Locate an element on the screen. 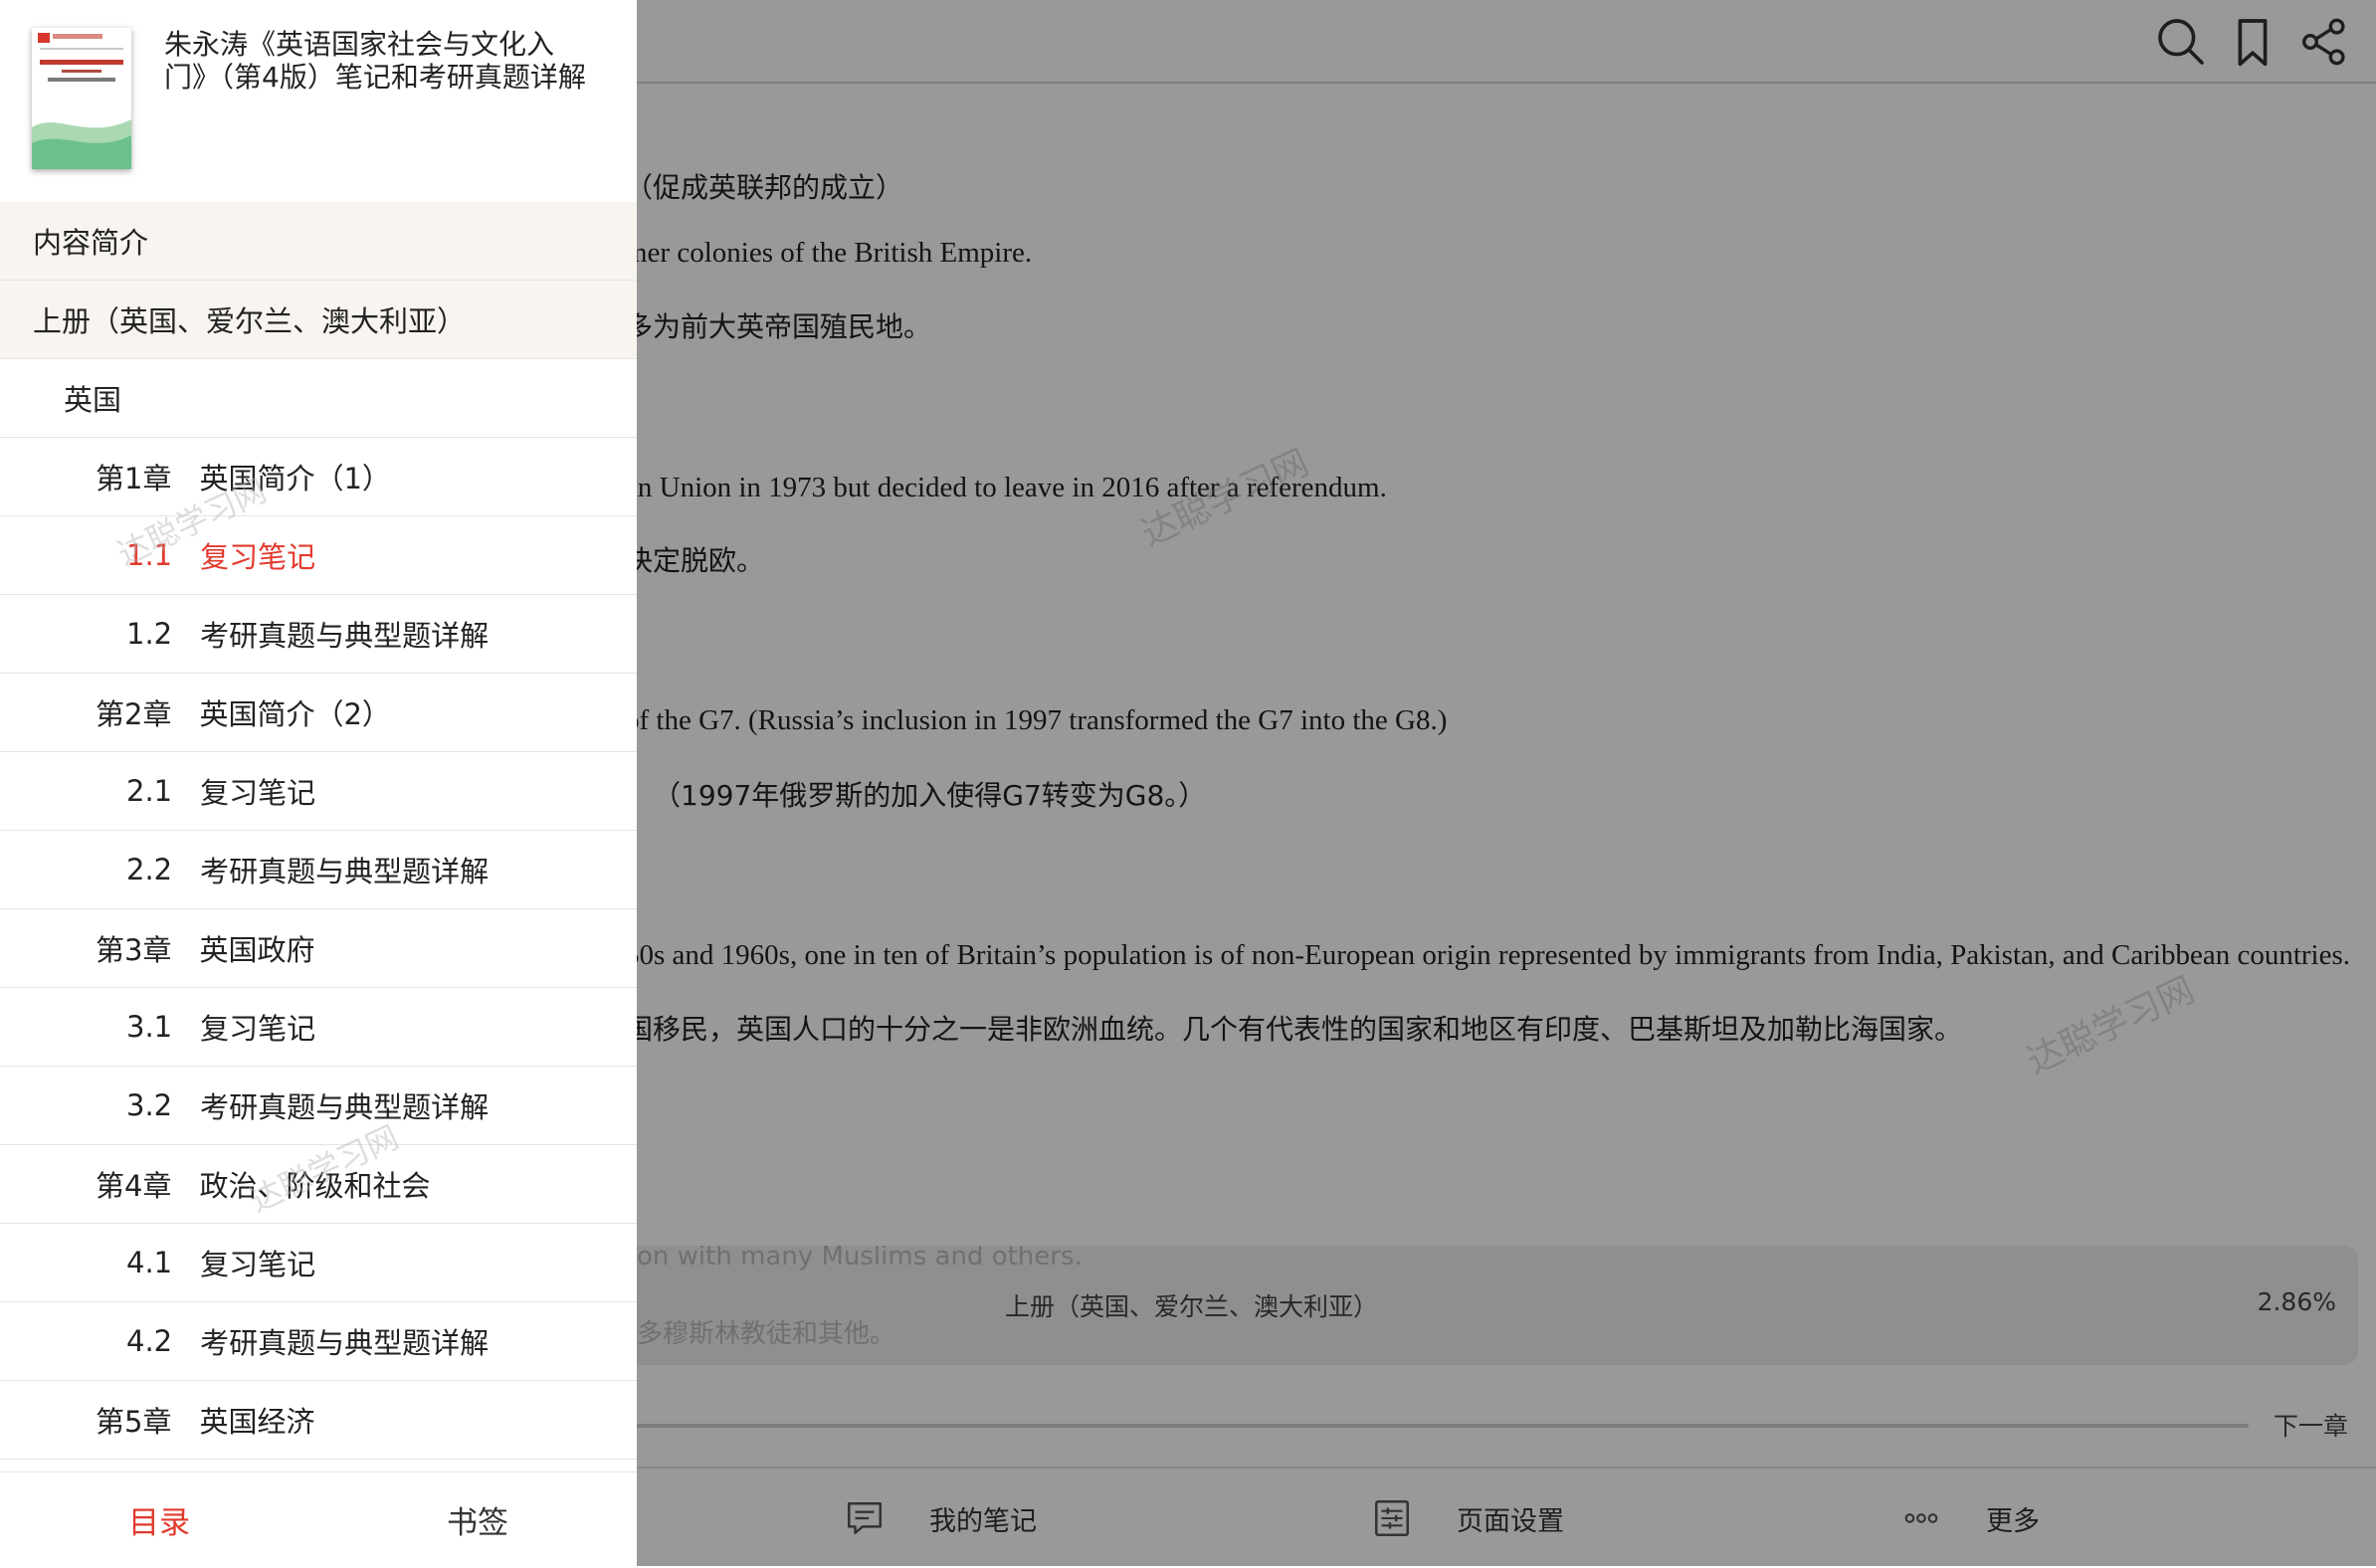 This screenshot has width=2376, height=1568. toc-item-number: 第3章 is located at coordinates (134, 950).